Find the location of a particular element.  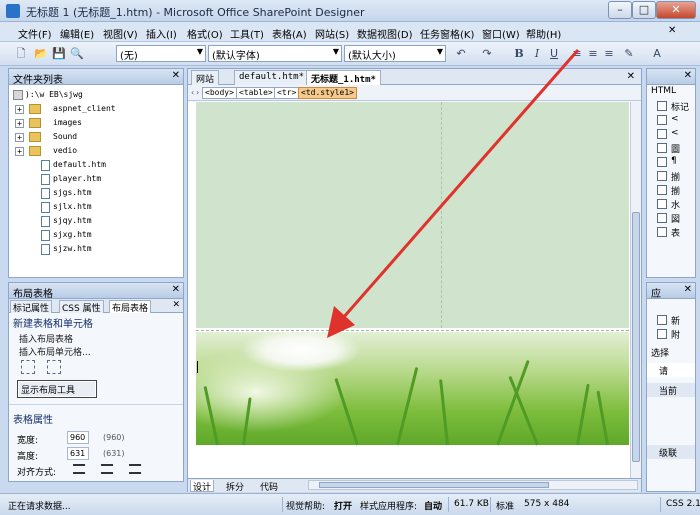

toolbox-item: ¶ is located at coordinates (671, 162).